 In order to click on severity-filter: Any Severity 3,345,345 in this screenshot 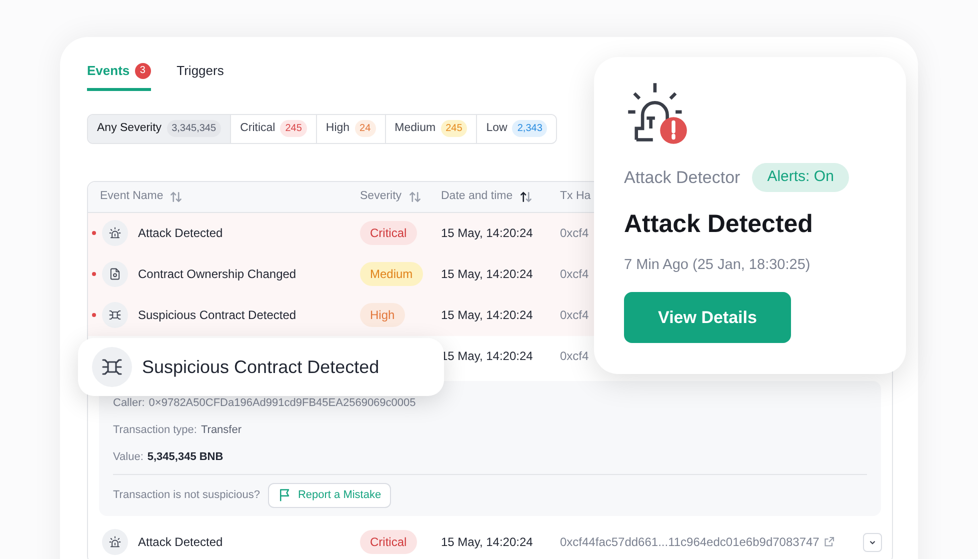, I will do `click(159, 128)`.